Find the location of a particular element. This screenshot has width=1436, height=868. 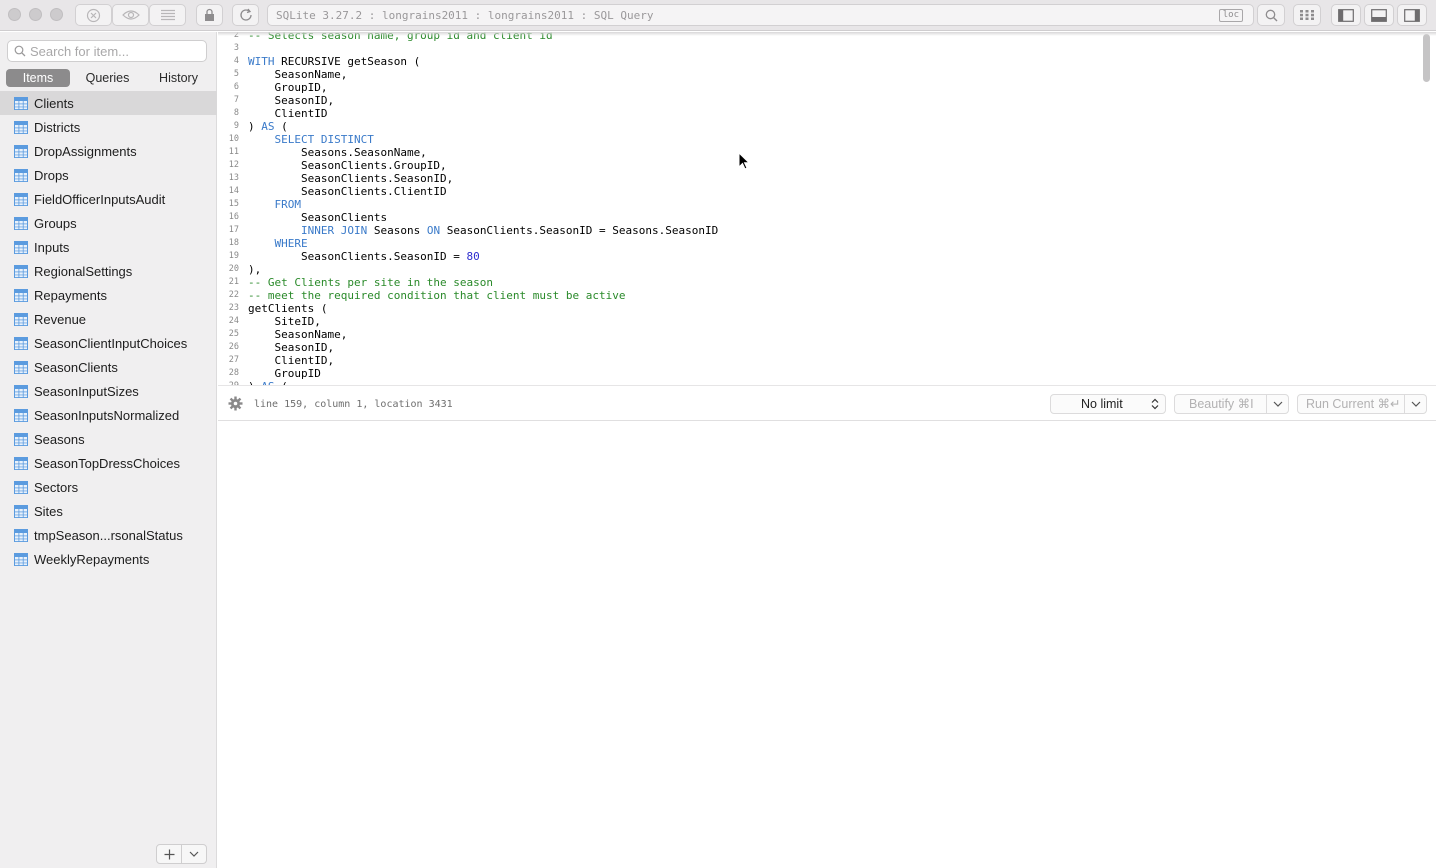

sidebar-item: SeasonInputsNormalized is located at coordinates (108, 415).